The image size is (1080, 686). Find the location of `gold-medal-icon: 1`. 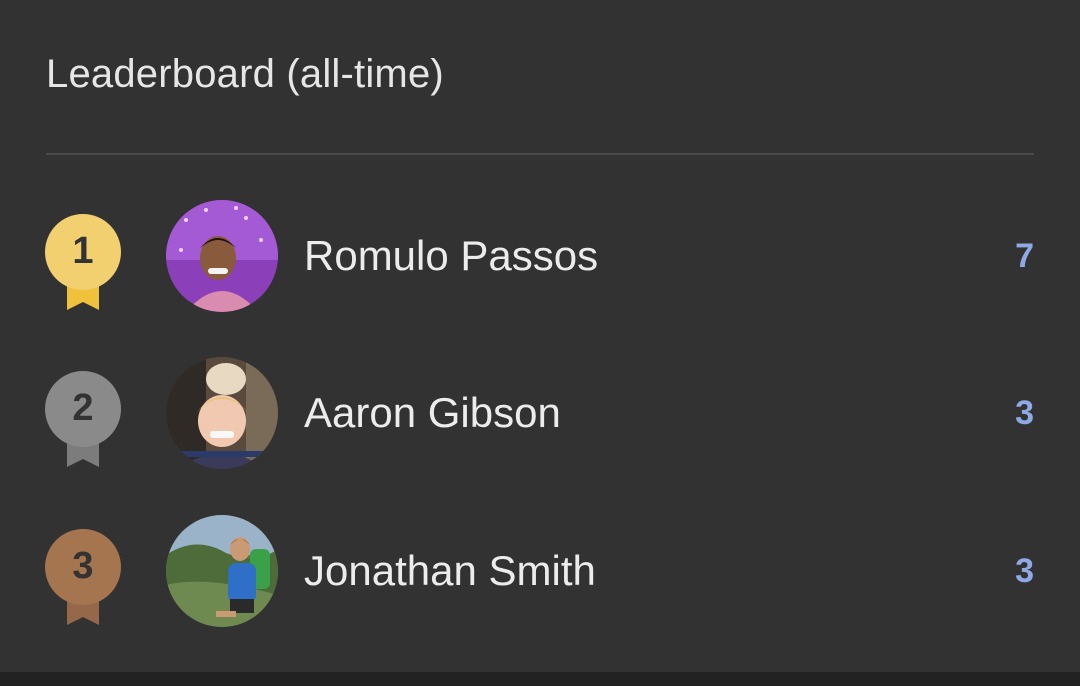

gold-medal-icon: 1 is located at coordinates (83, 263).